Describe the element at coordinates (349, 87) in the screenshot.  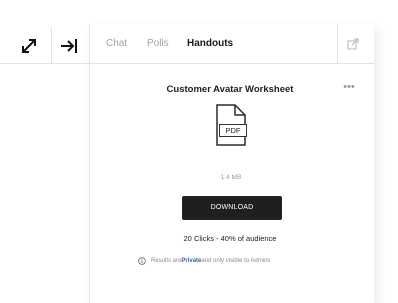
I see `more-options-button: •••` at that location.